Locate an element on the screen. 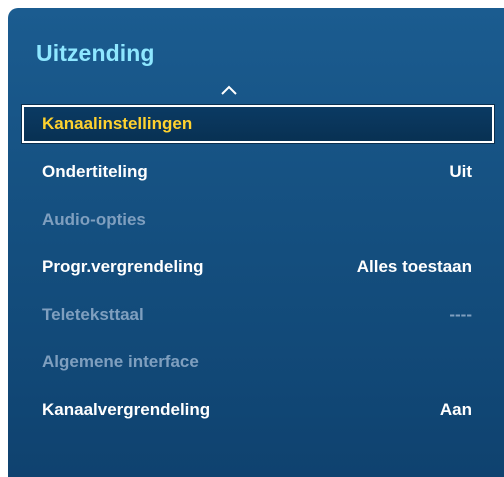 This screenshot has width=504, height=477. menu-item-value: Aan is located at coordinates (455, 409).